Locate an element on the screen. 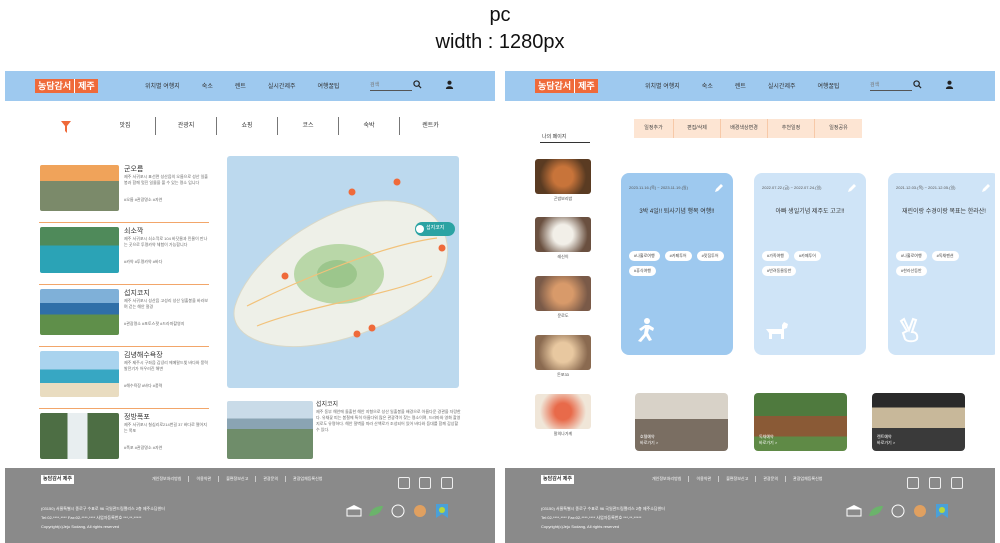 The height and width of the screenshot is (543, 1000). tab-recommend: 추천일정 is located at coordinates (791, 128).